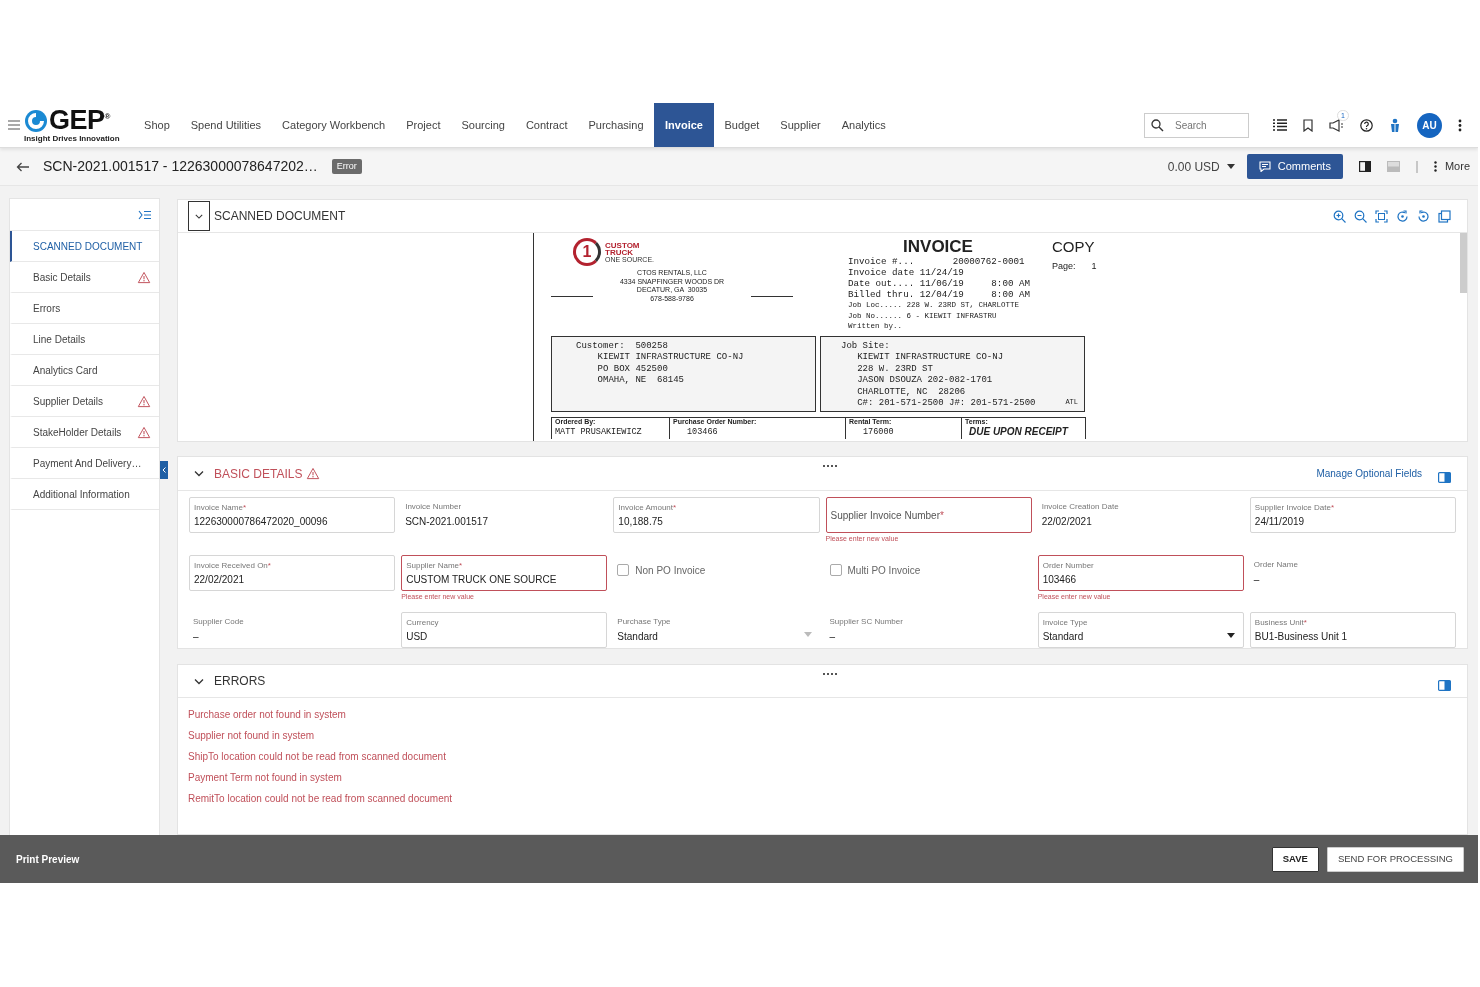 The image size is (1480, 987). I want to click on sidebar-item: Analytics Card, so click(84, 370).